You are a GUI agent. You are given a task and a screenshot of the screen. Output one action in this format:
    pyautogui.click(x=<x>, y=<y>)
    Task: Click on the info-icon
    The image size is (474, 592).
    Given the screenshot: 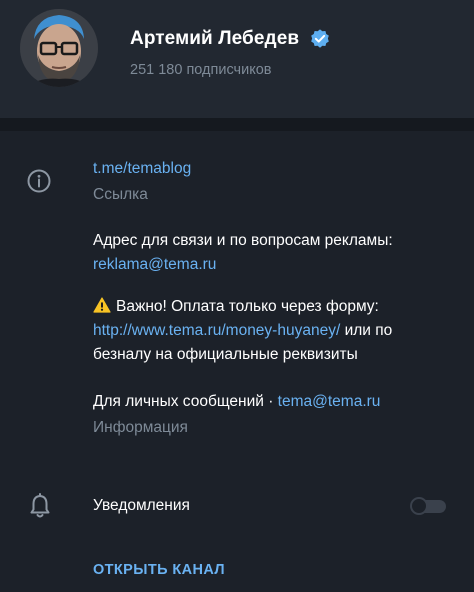 What is the action you would take?
    pyautogui.click(x=39, y=181)
    